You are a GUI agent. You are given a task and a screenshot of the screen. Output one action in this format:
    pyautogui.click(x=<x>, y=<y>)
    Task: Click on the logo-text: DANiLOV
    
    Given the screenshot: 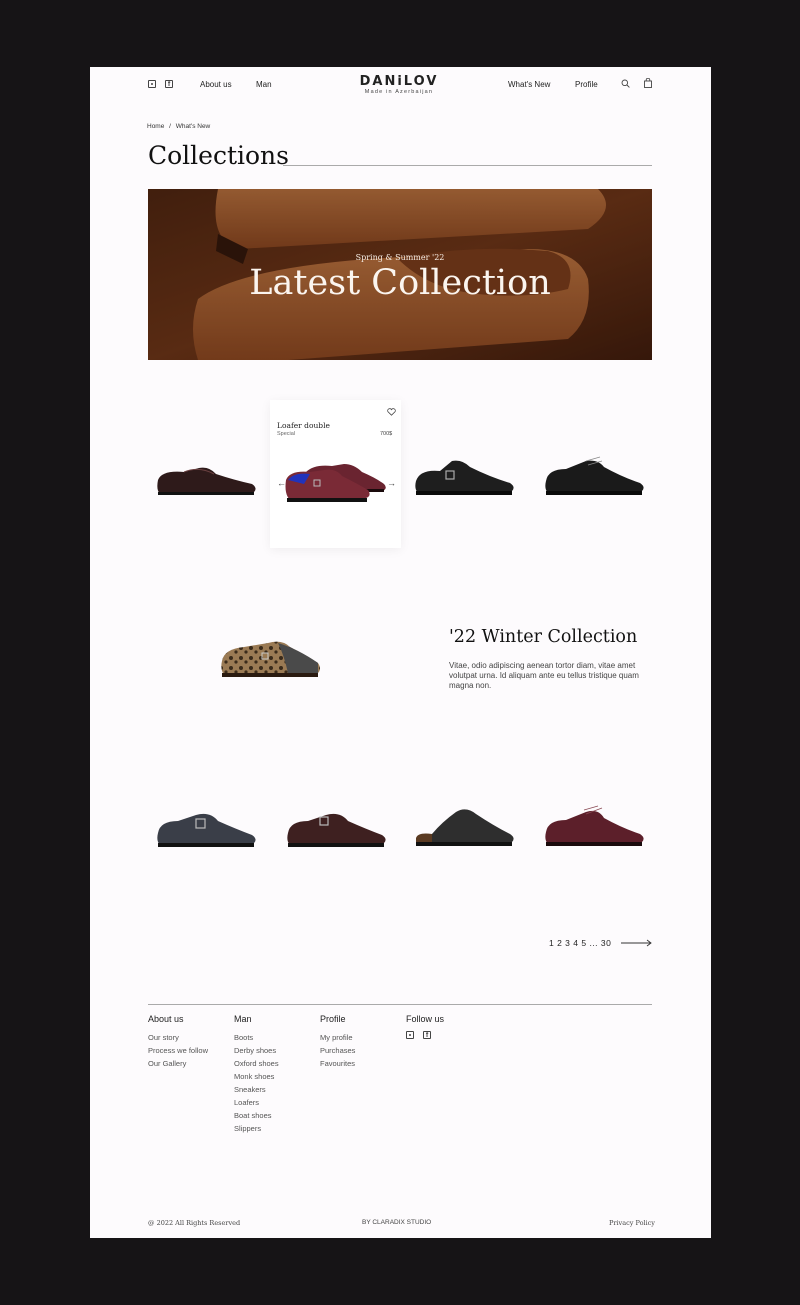 What is the action you would take?
    pyautogui.click(x=399, y=81)
    